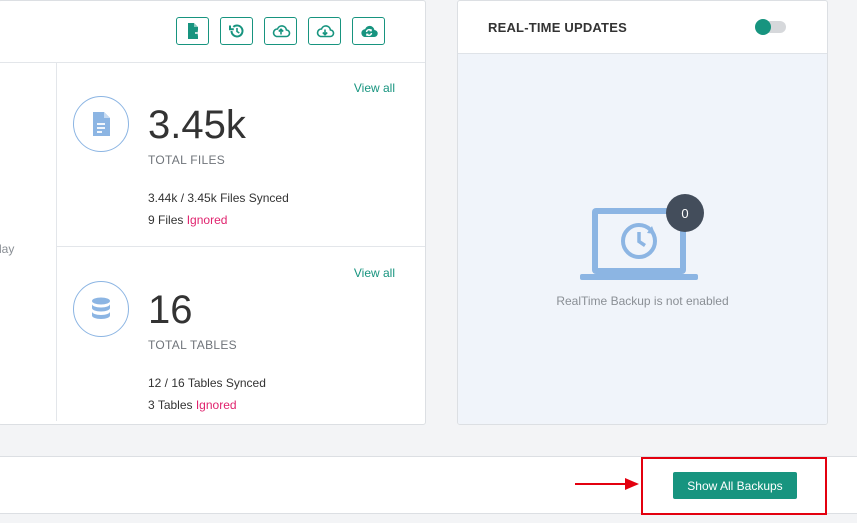 Image resolution: width=857 pixels, height=523 pixels. I want to click on header-divider, so click(212, 62).